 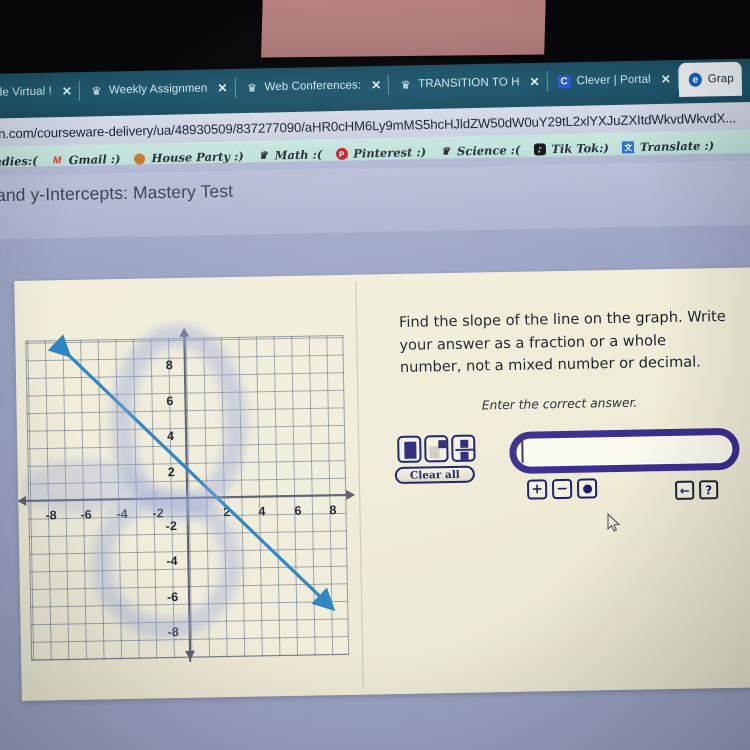 What do you see at coordinates (341, 154) in the screenshot?
I see `pinterest-icon: P` at bounding box center [341, 154].